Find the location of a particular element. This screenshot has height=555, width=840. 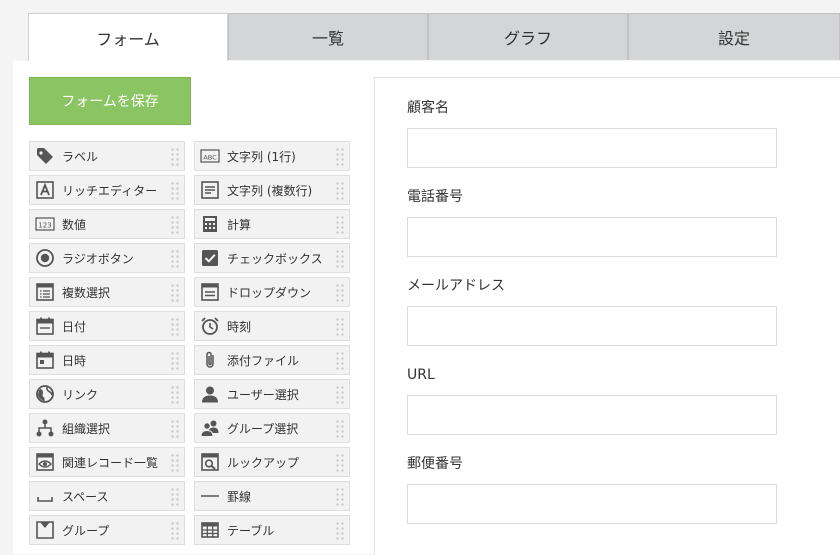

palette-item: 文字列 (複数行) is located at coordinates (272, 190).